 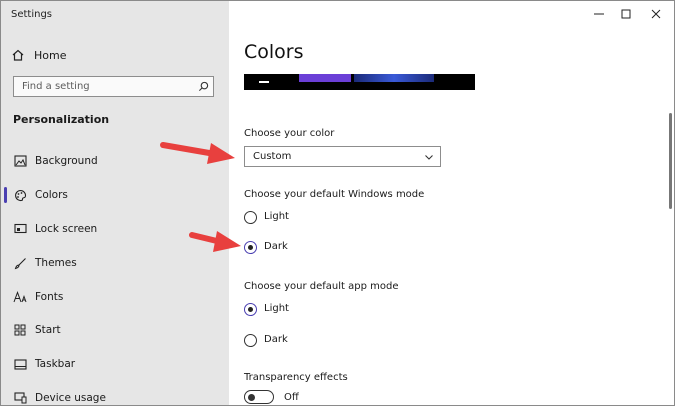 I want to click on taskbar-icon, so click(x=20, y=364).